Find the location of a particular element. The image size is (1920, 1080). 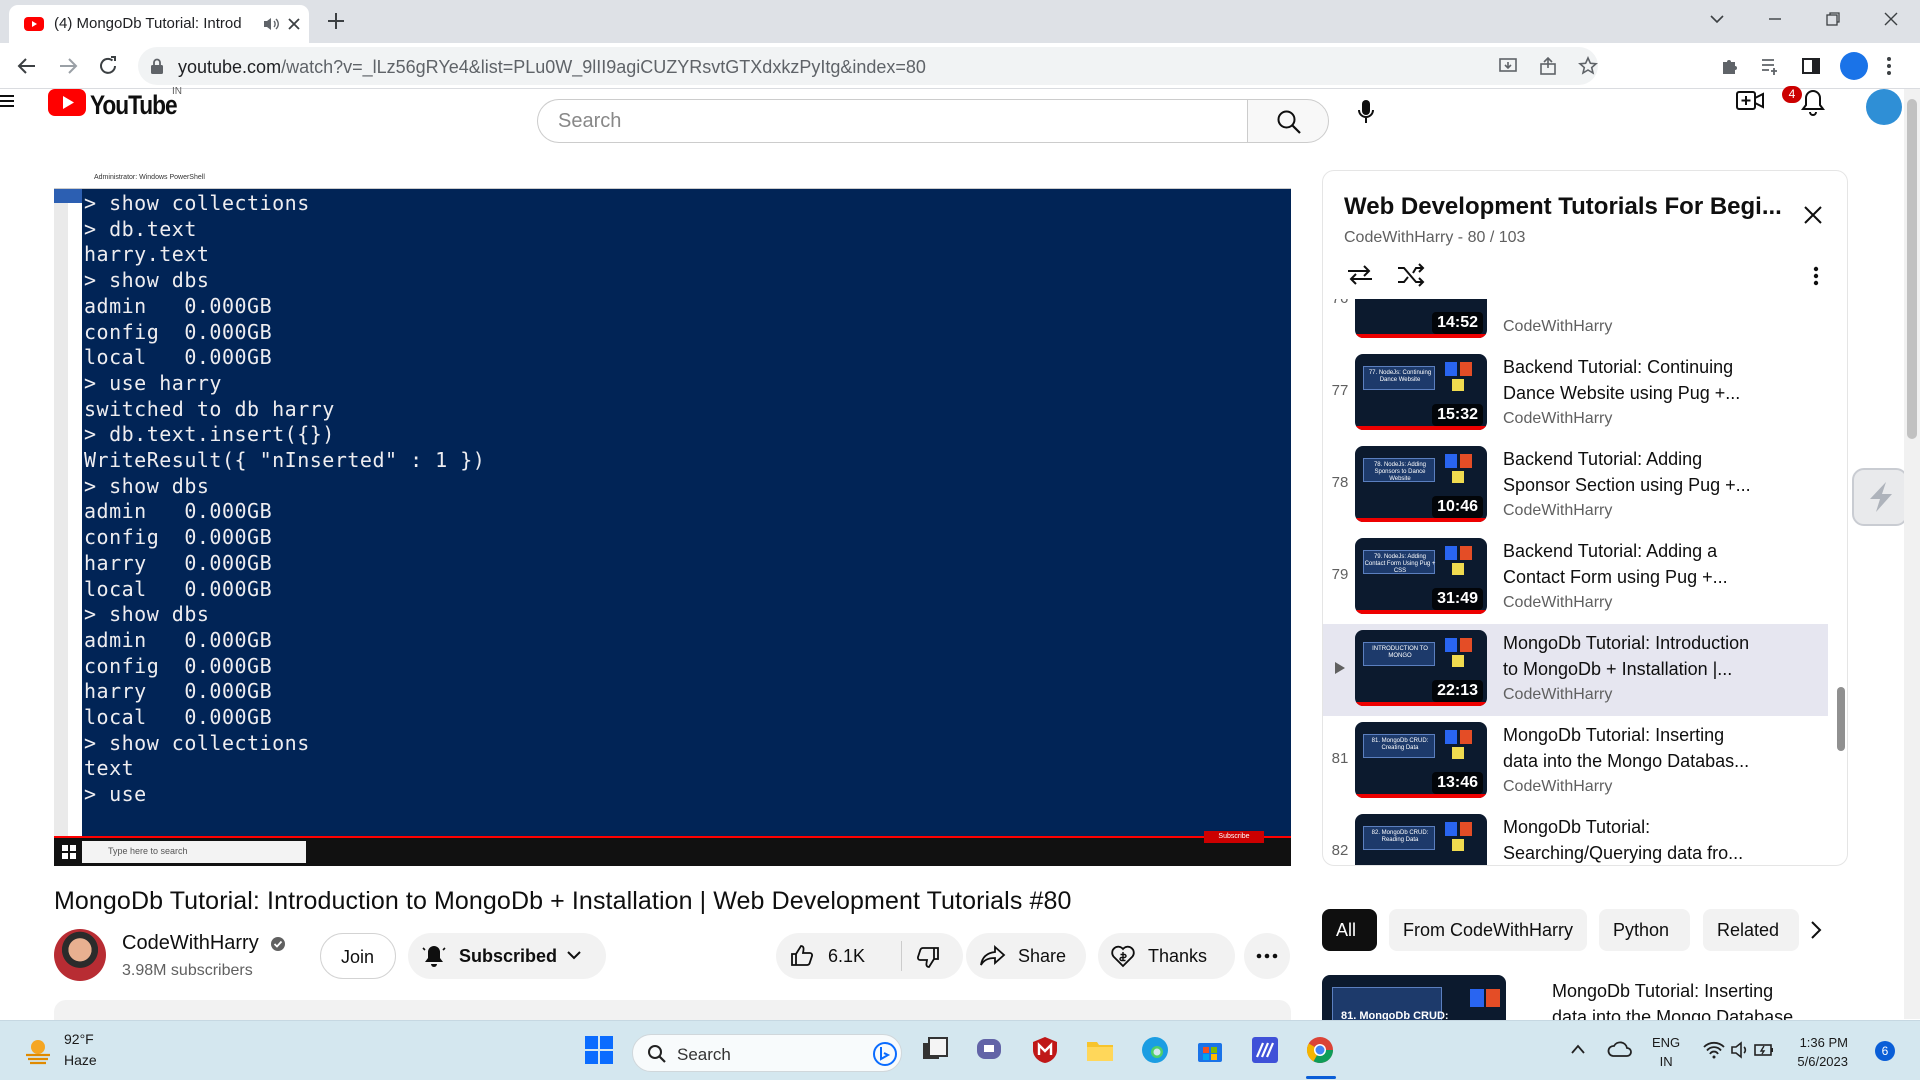

task-view-icon is located at coordinates (935, 1050).